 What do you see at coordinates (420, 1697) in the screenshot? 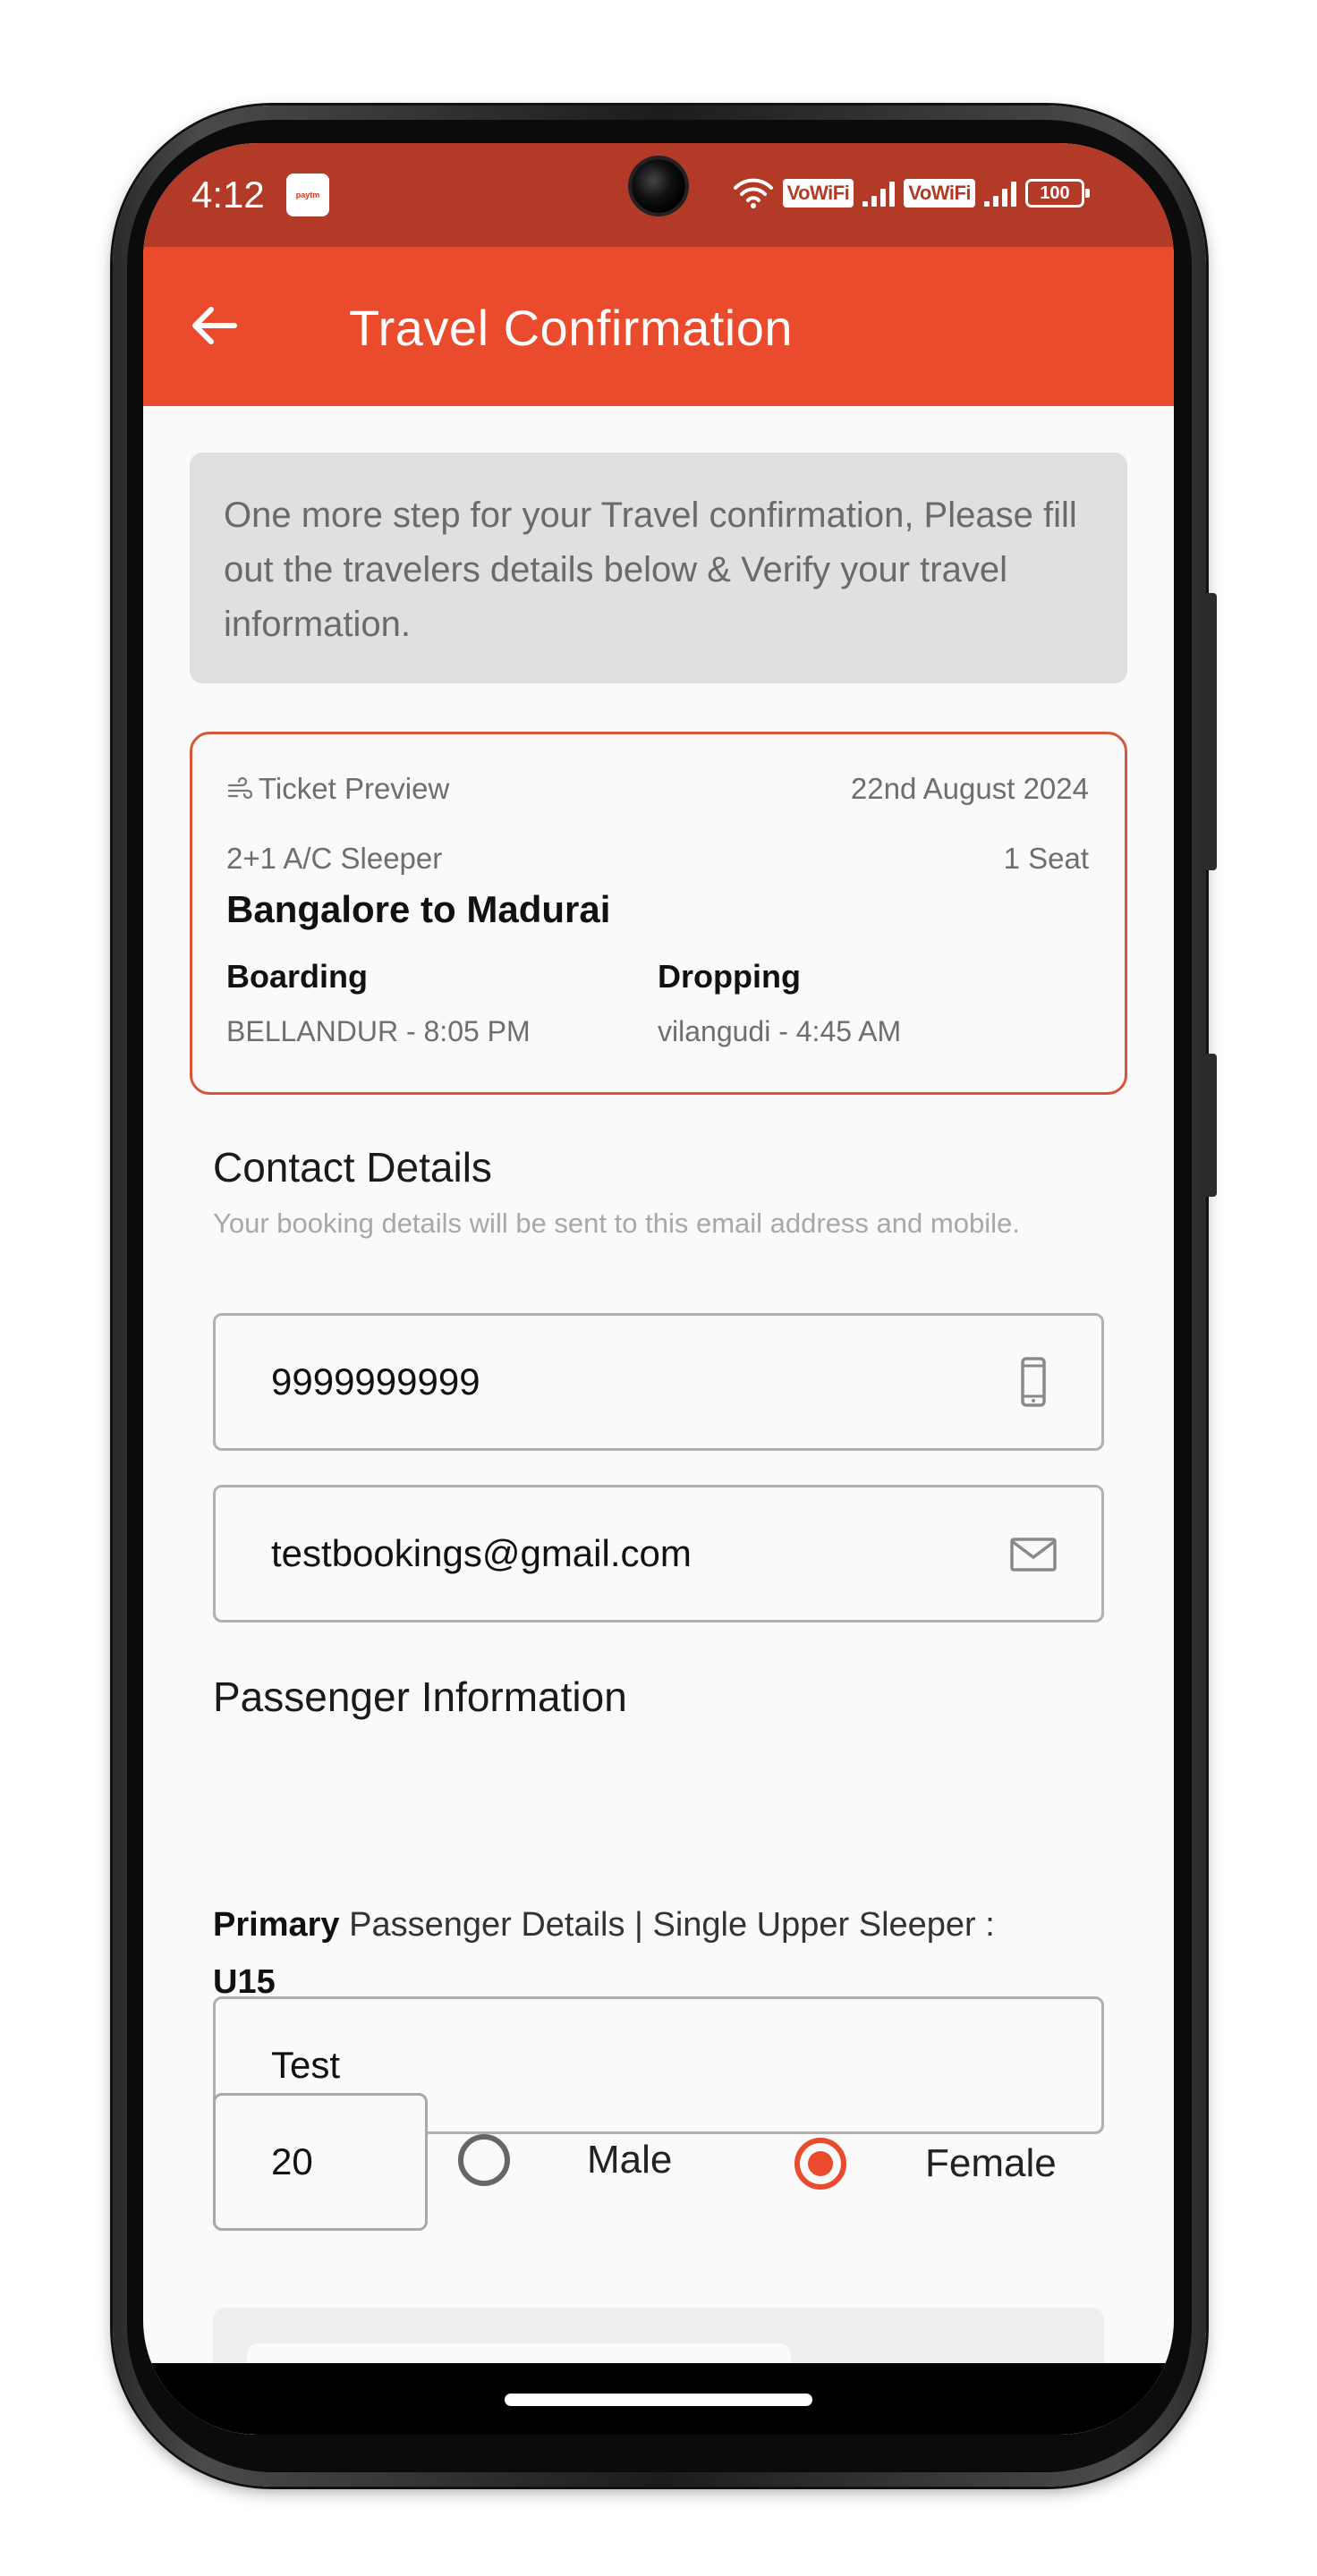
I see `passenger-information-title: Passenger Information` at bounding box center [420, 1697].